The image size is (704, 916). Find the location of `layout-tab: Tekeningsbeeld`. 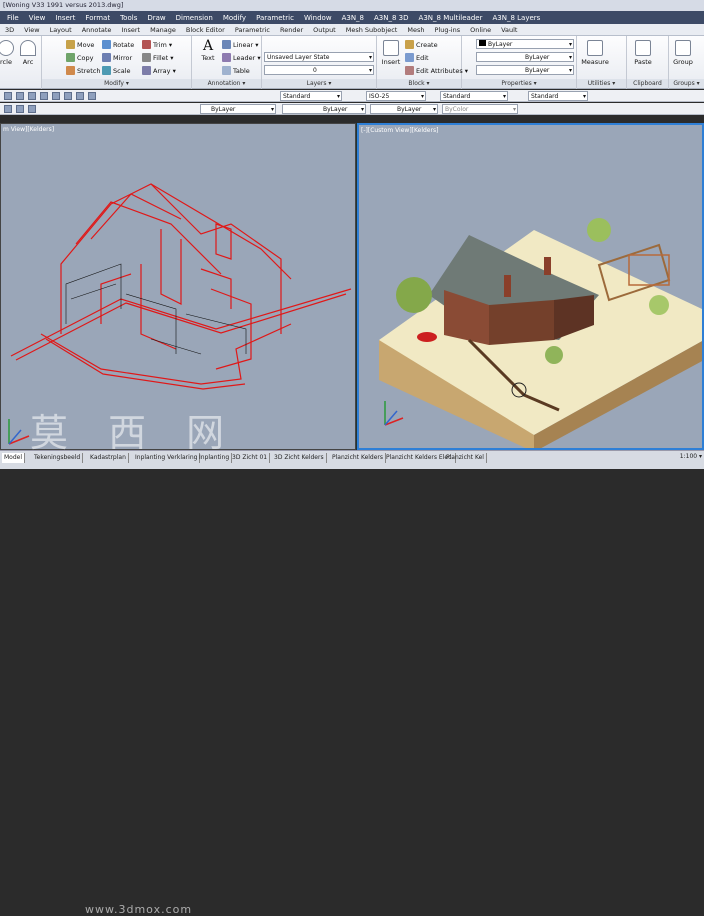

layout-tab: Tekeningsbeeld is located at coordinates (58, 458).